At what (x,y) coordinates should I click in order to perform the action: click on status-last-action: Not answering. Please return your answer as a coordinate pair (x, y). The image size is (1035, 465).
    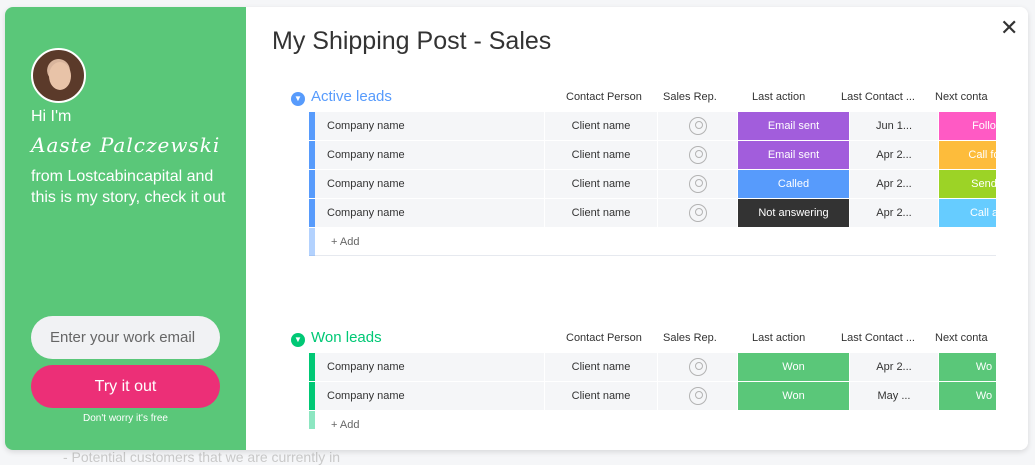
    Looking at the image, I should click on (793, 213).